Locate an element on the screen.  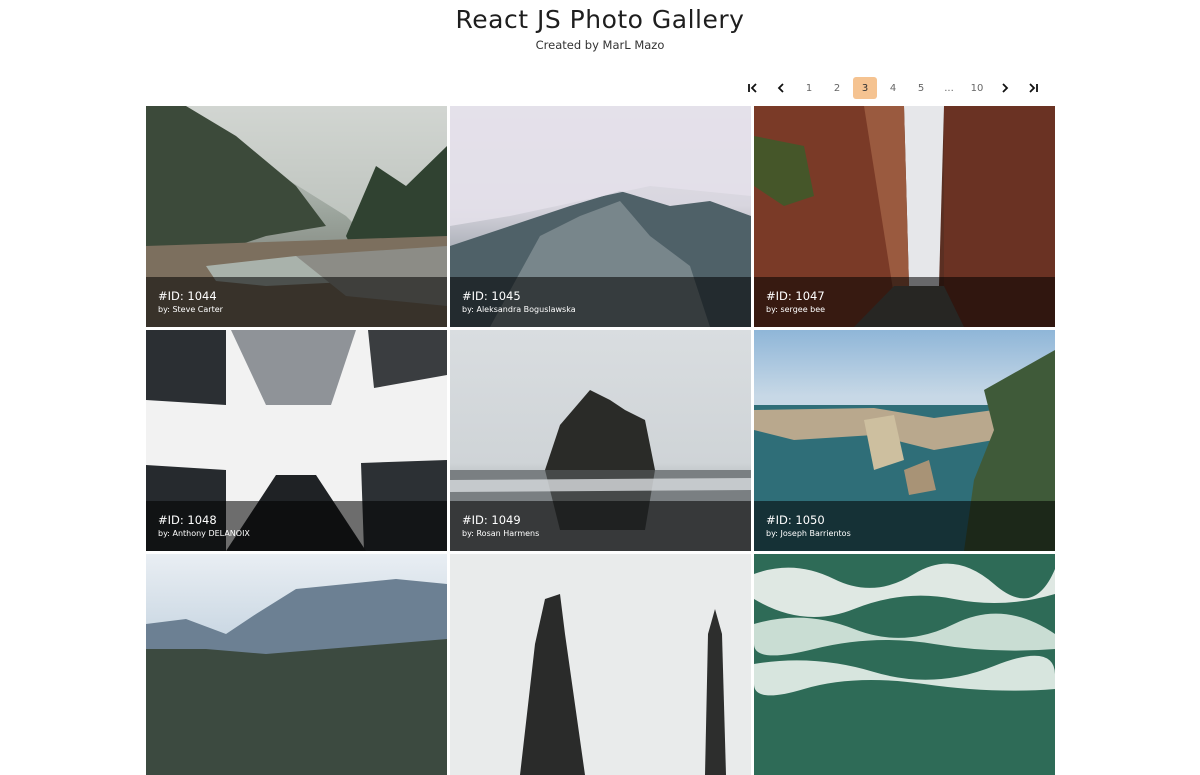
photo-card: #ID: 1049 by: Rosan Harmens is located at coordinates (600, 440).